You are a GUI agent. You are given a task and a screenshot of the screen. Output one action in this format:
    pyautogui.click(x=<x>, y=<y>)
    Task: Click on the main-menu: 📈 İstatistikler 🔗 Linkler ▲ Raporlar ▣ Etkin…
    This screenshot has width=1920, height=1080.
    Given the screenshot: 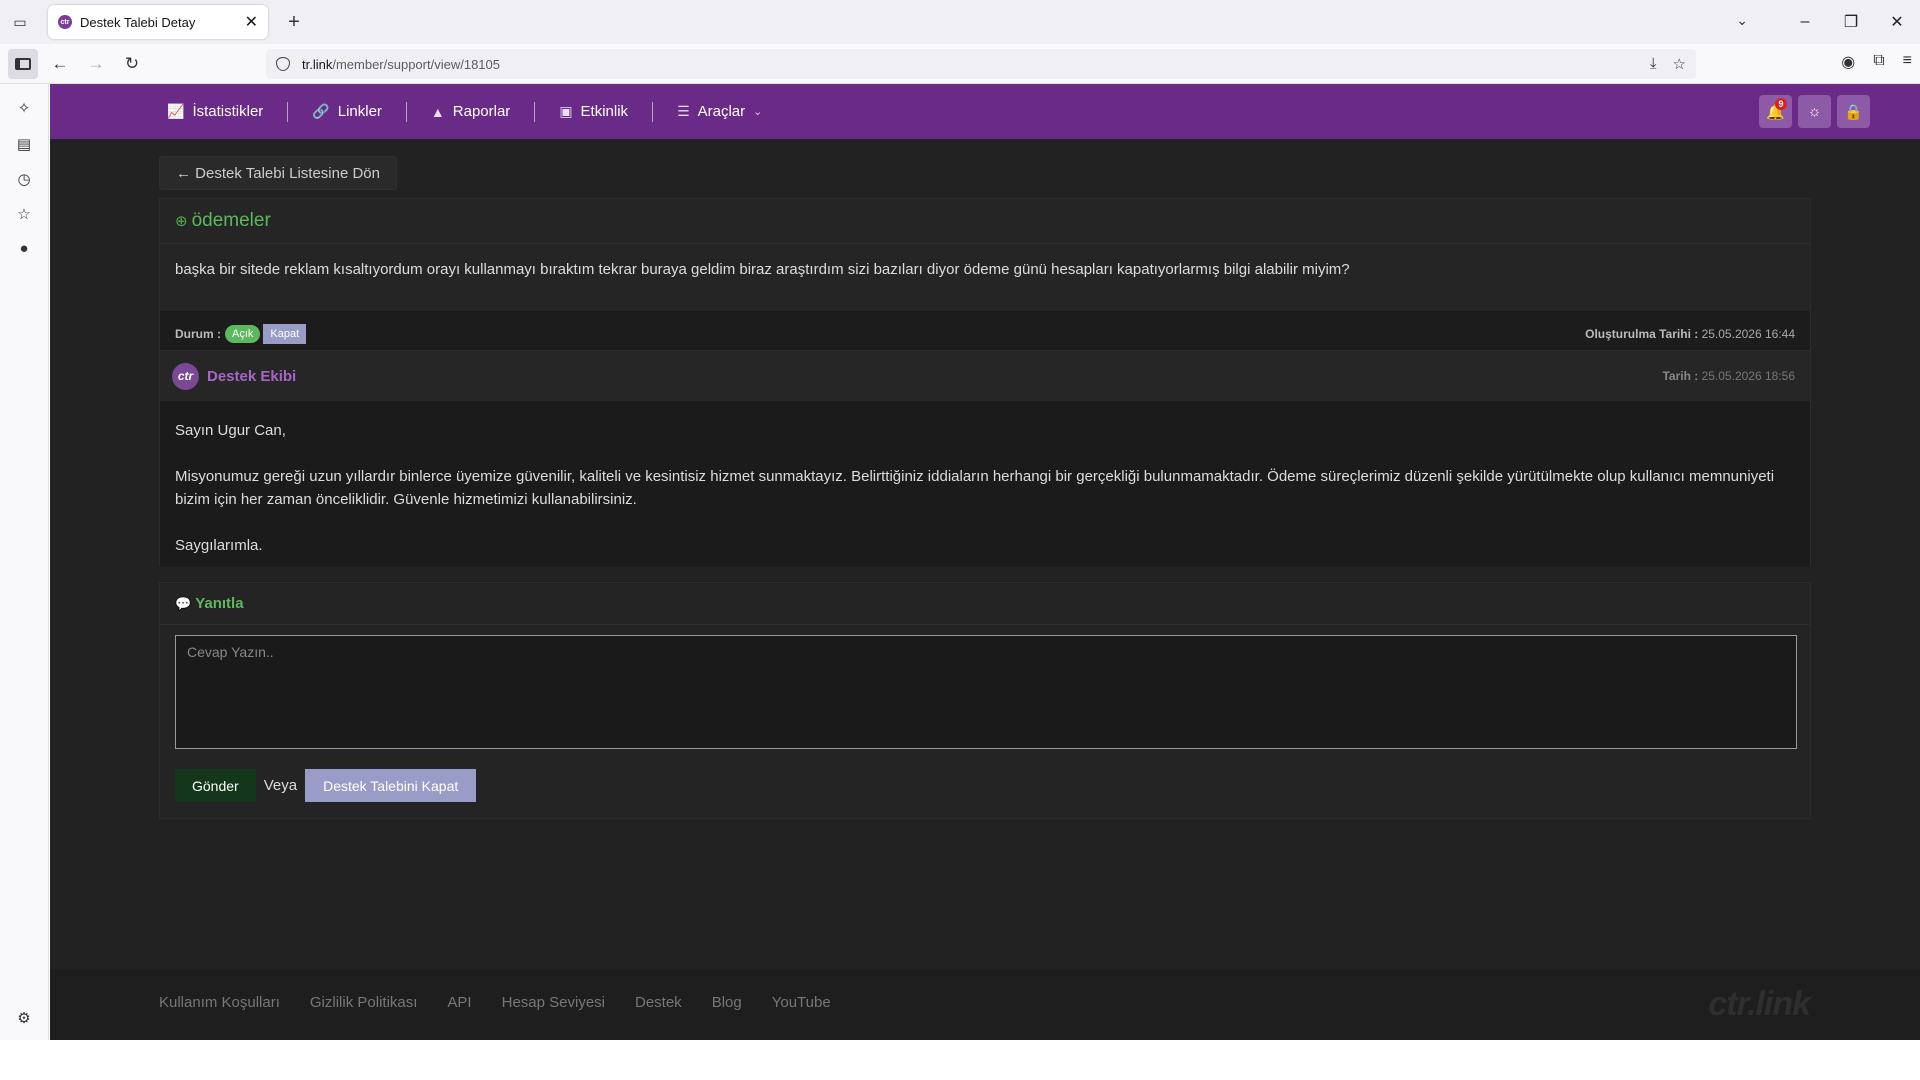 What is the action you would take?
    pyautogui.click(x=476, y=111)
    